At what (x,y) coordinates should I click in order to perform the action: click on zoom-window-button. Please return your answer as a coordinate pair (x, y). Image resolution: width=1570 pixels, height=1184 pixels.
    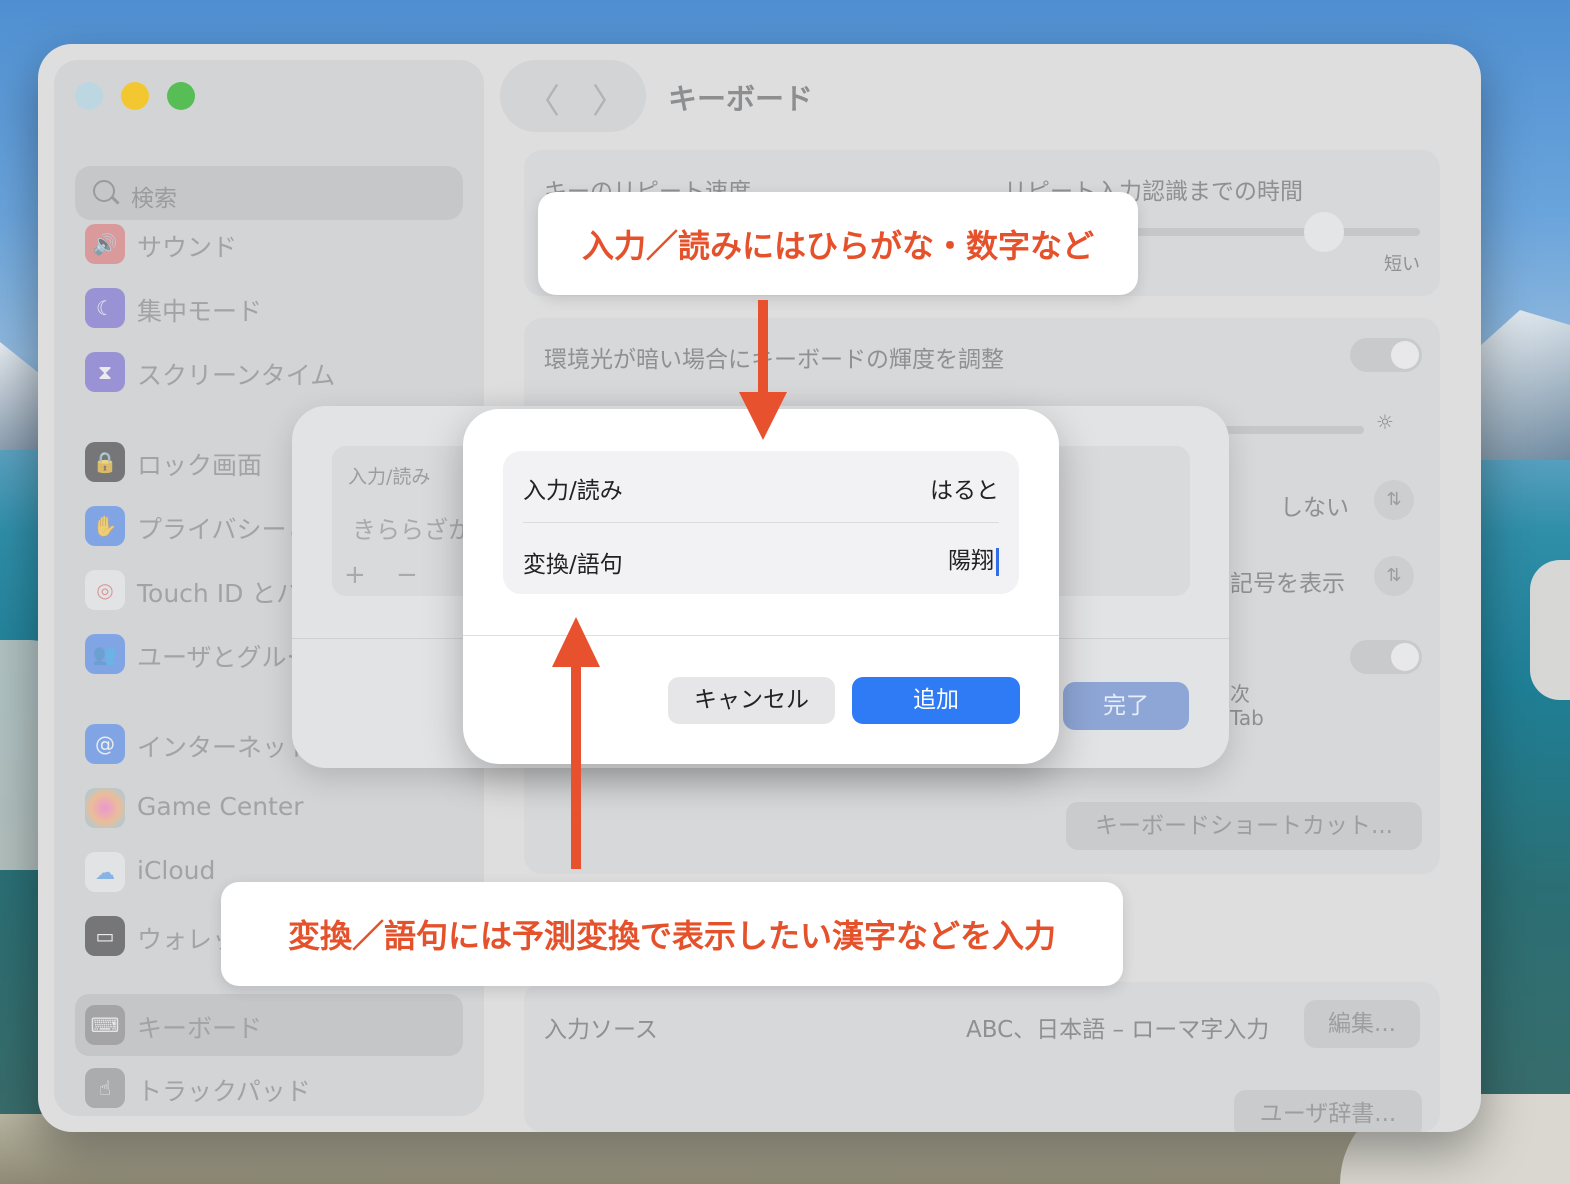
    Looking at the image, I should click on (181, 96).